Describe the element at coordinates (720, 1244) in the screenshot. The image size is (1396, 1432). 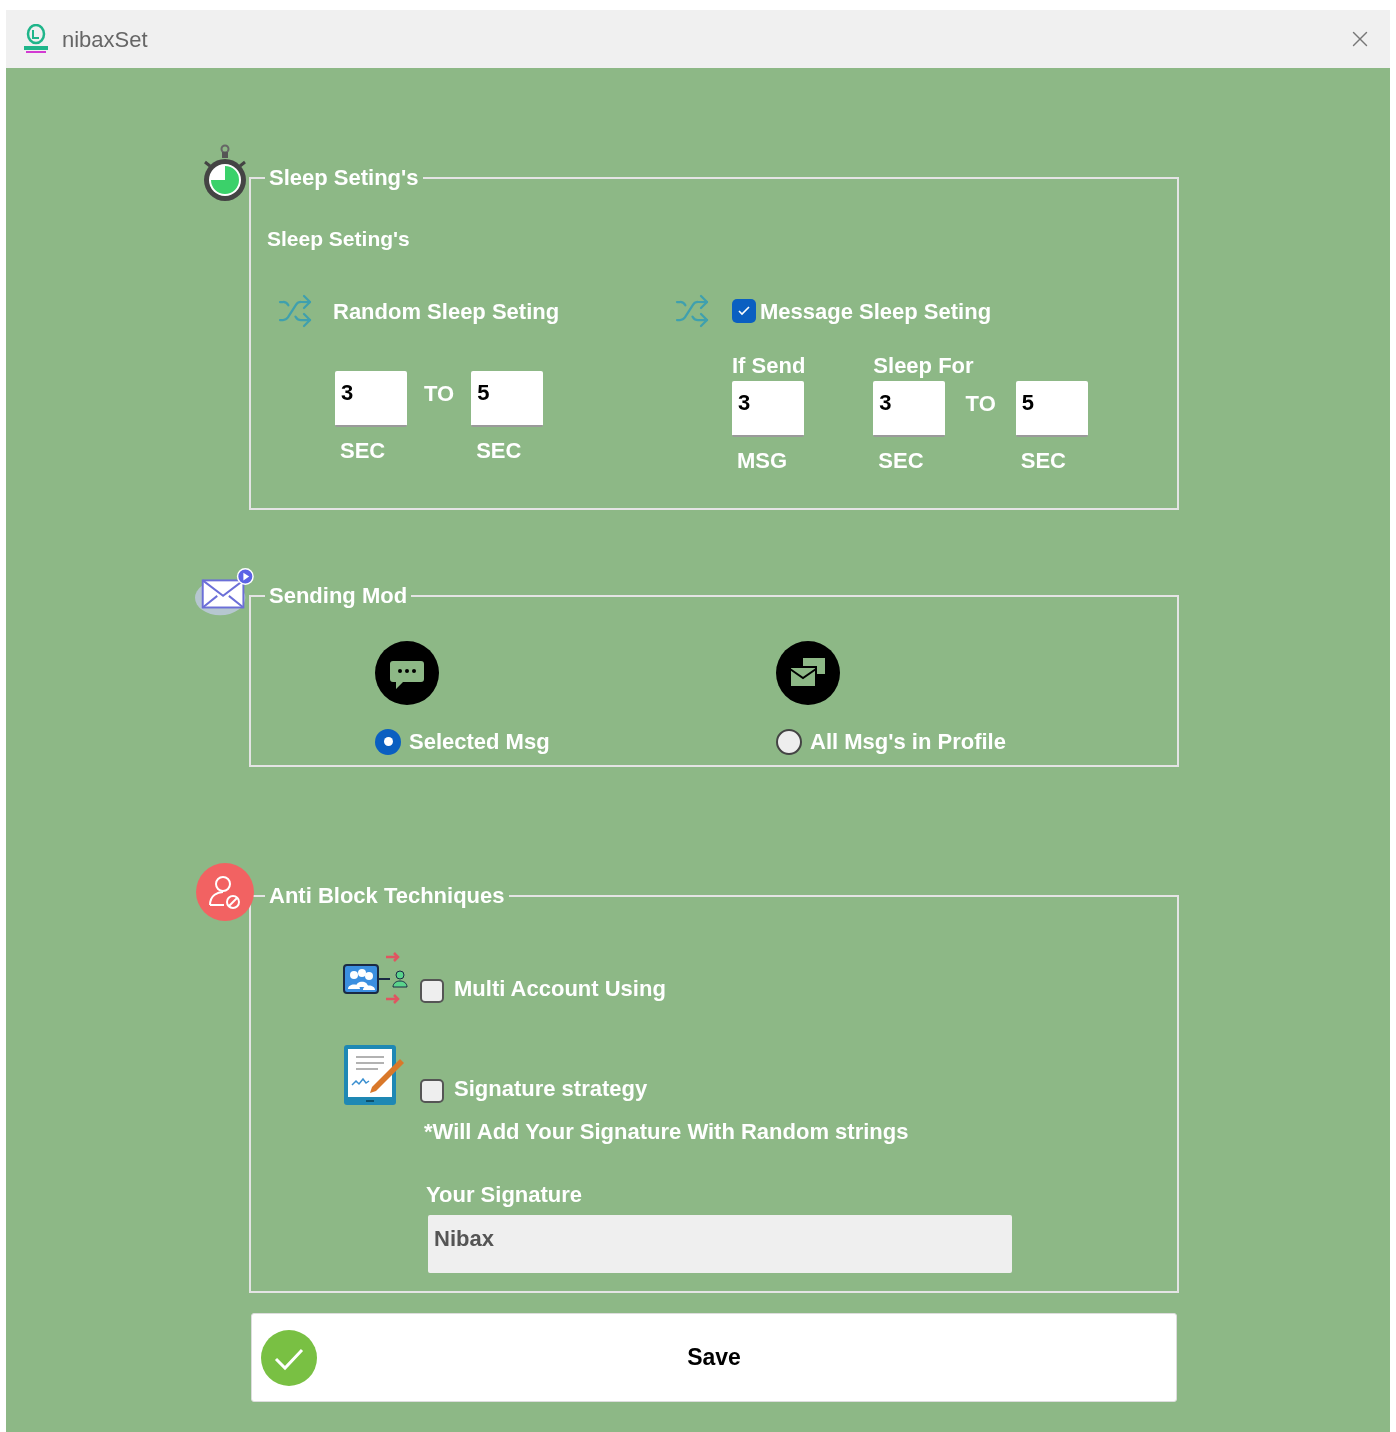
I see `signature-field: Nibax` at that location.